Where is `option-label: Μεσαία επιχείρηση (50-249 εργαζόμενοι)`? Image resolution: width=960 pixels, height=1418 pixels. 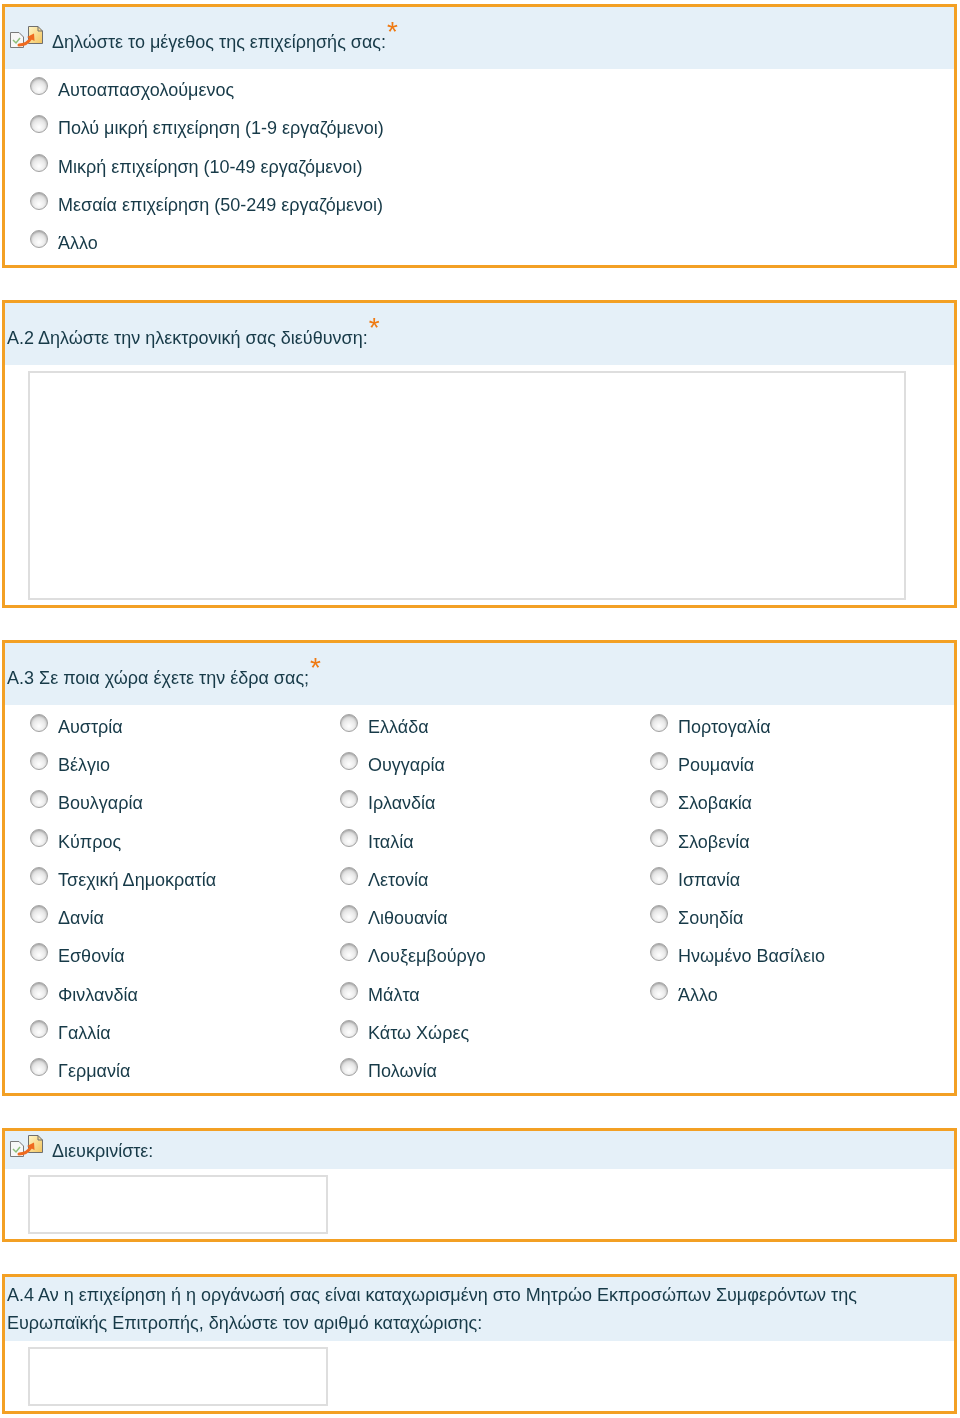
option-label: Μεσαία επιχείρηση (50-249 εργαζόμενοι) is located at coordinates (221, 205).